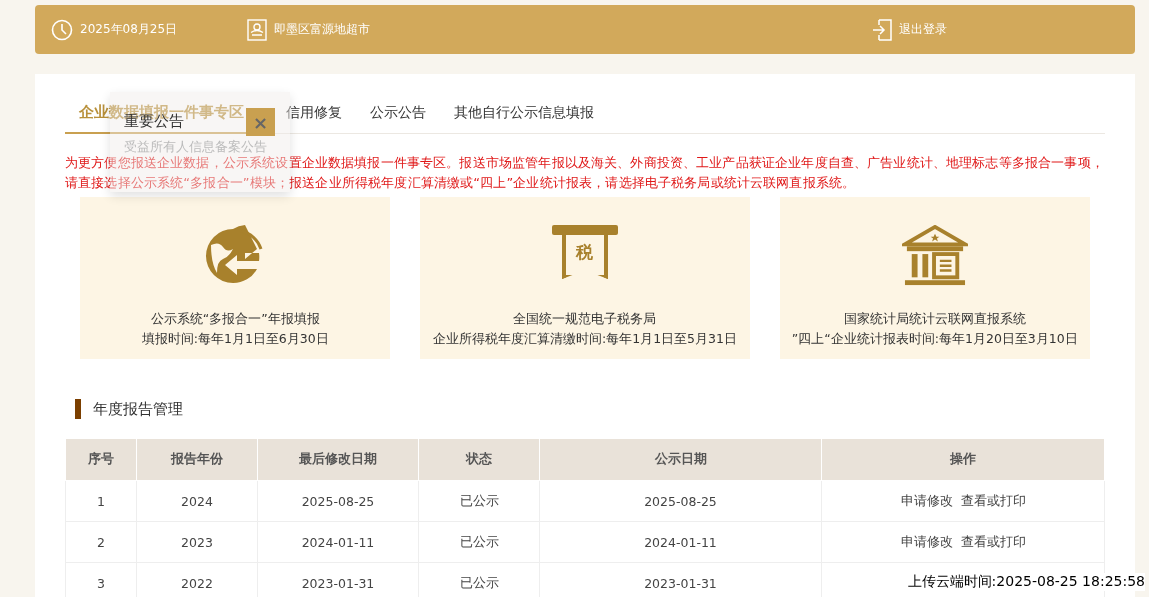 The image size is (1149, 597). Describe the element at coordinates (1026, 582) in the screenshot. I see `upload-time-toast: 上传云端时间:2025-08-25 18:25:58` at that location.